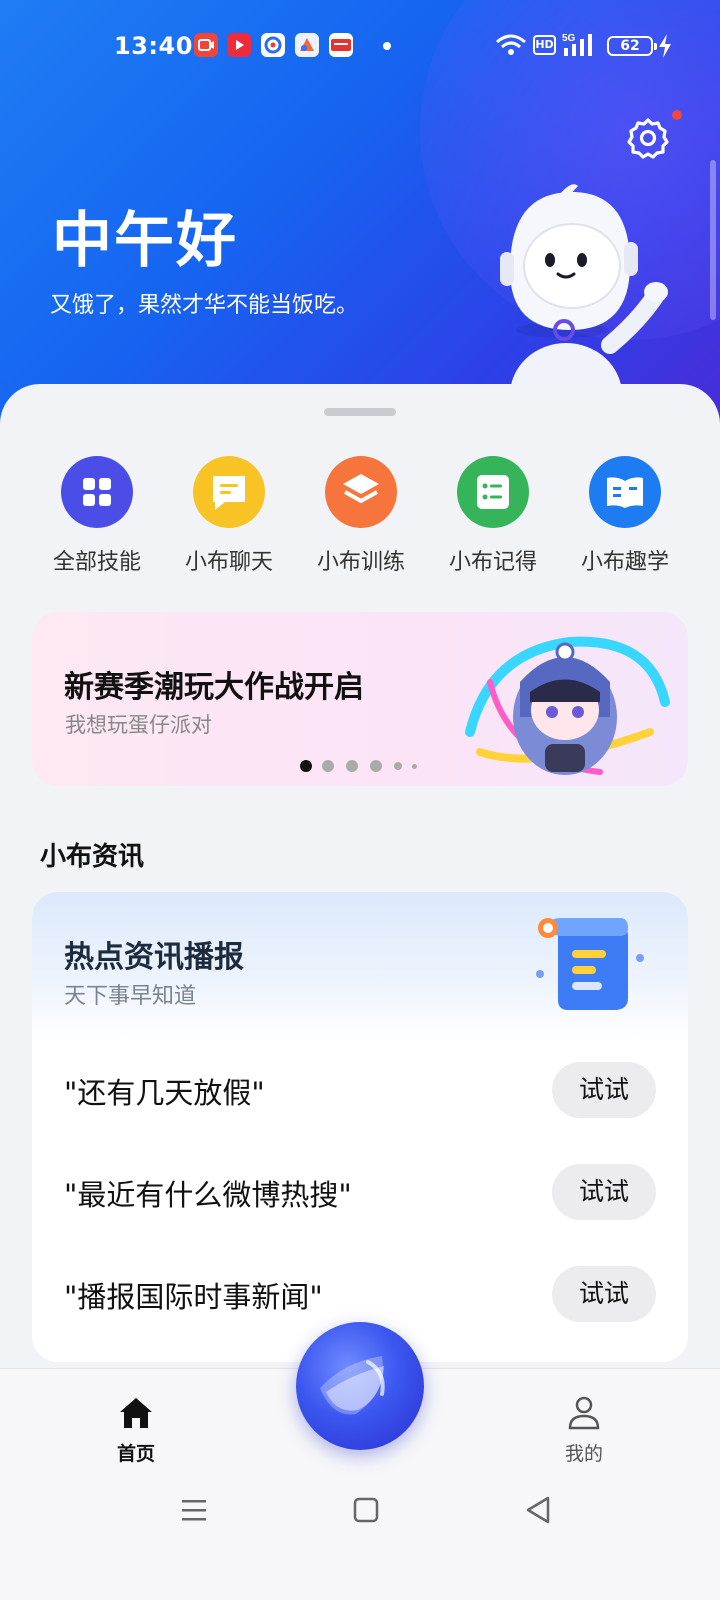 This screenshot has width=720, height=1600. I want to click on skills-row: 全部技能 小布聊天 小布训练 小布记得 小布趣学, so click(360, 521).